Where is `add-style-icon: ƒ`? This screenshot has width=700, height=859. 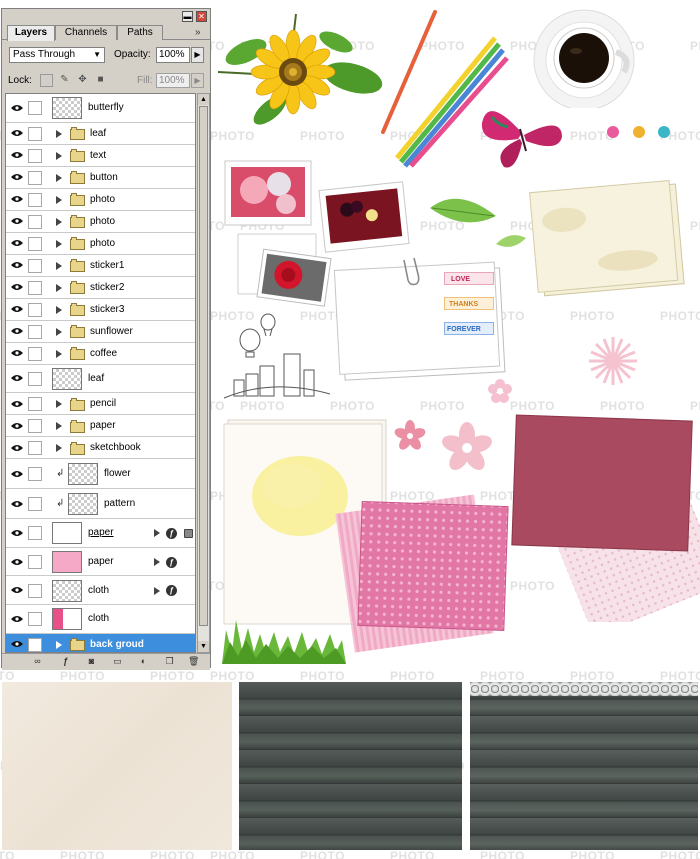
add-style-icon: ƒ is located at coordinates (65, 661).